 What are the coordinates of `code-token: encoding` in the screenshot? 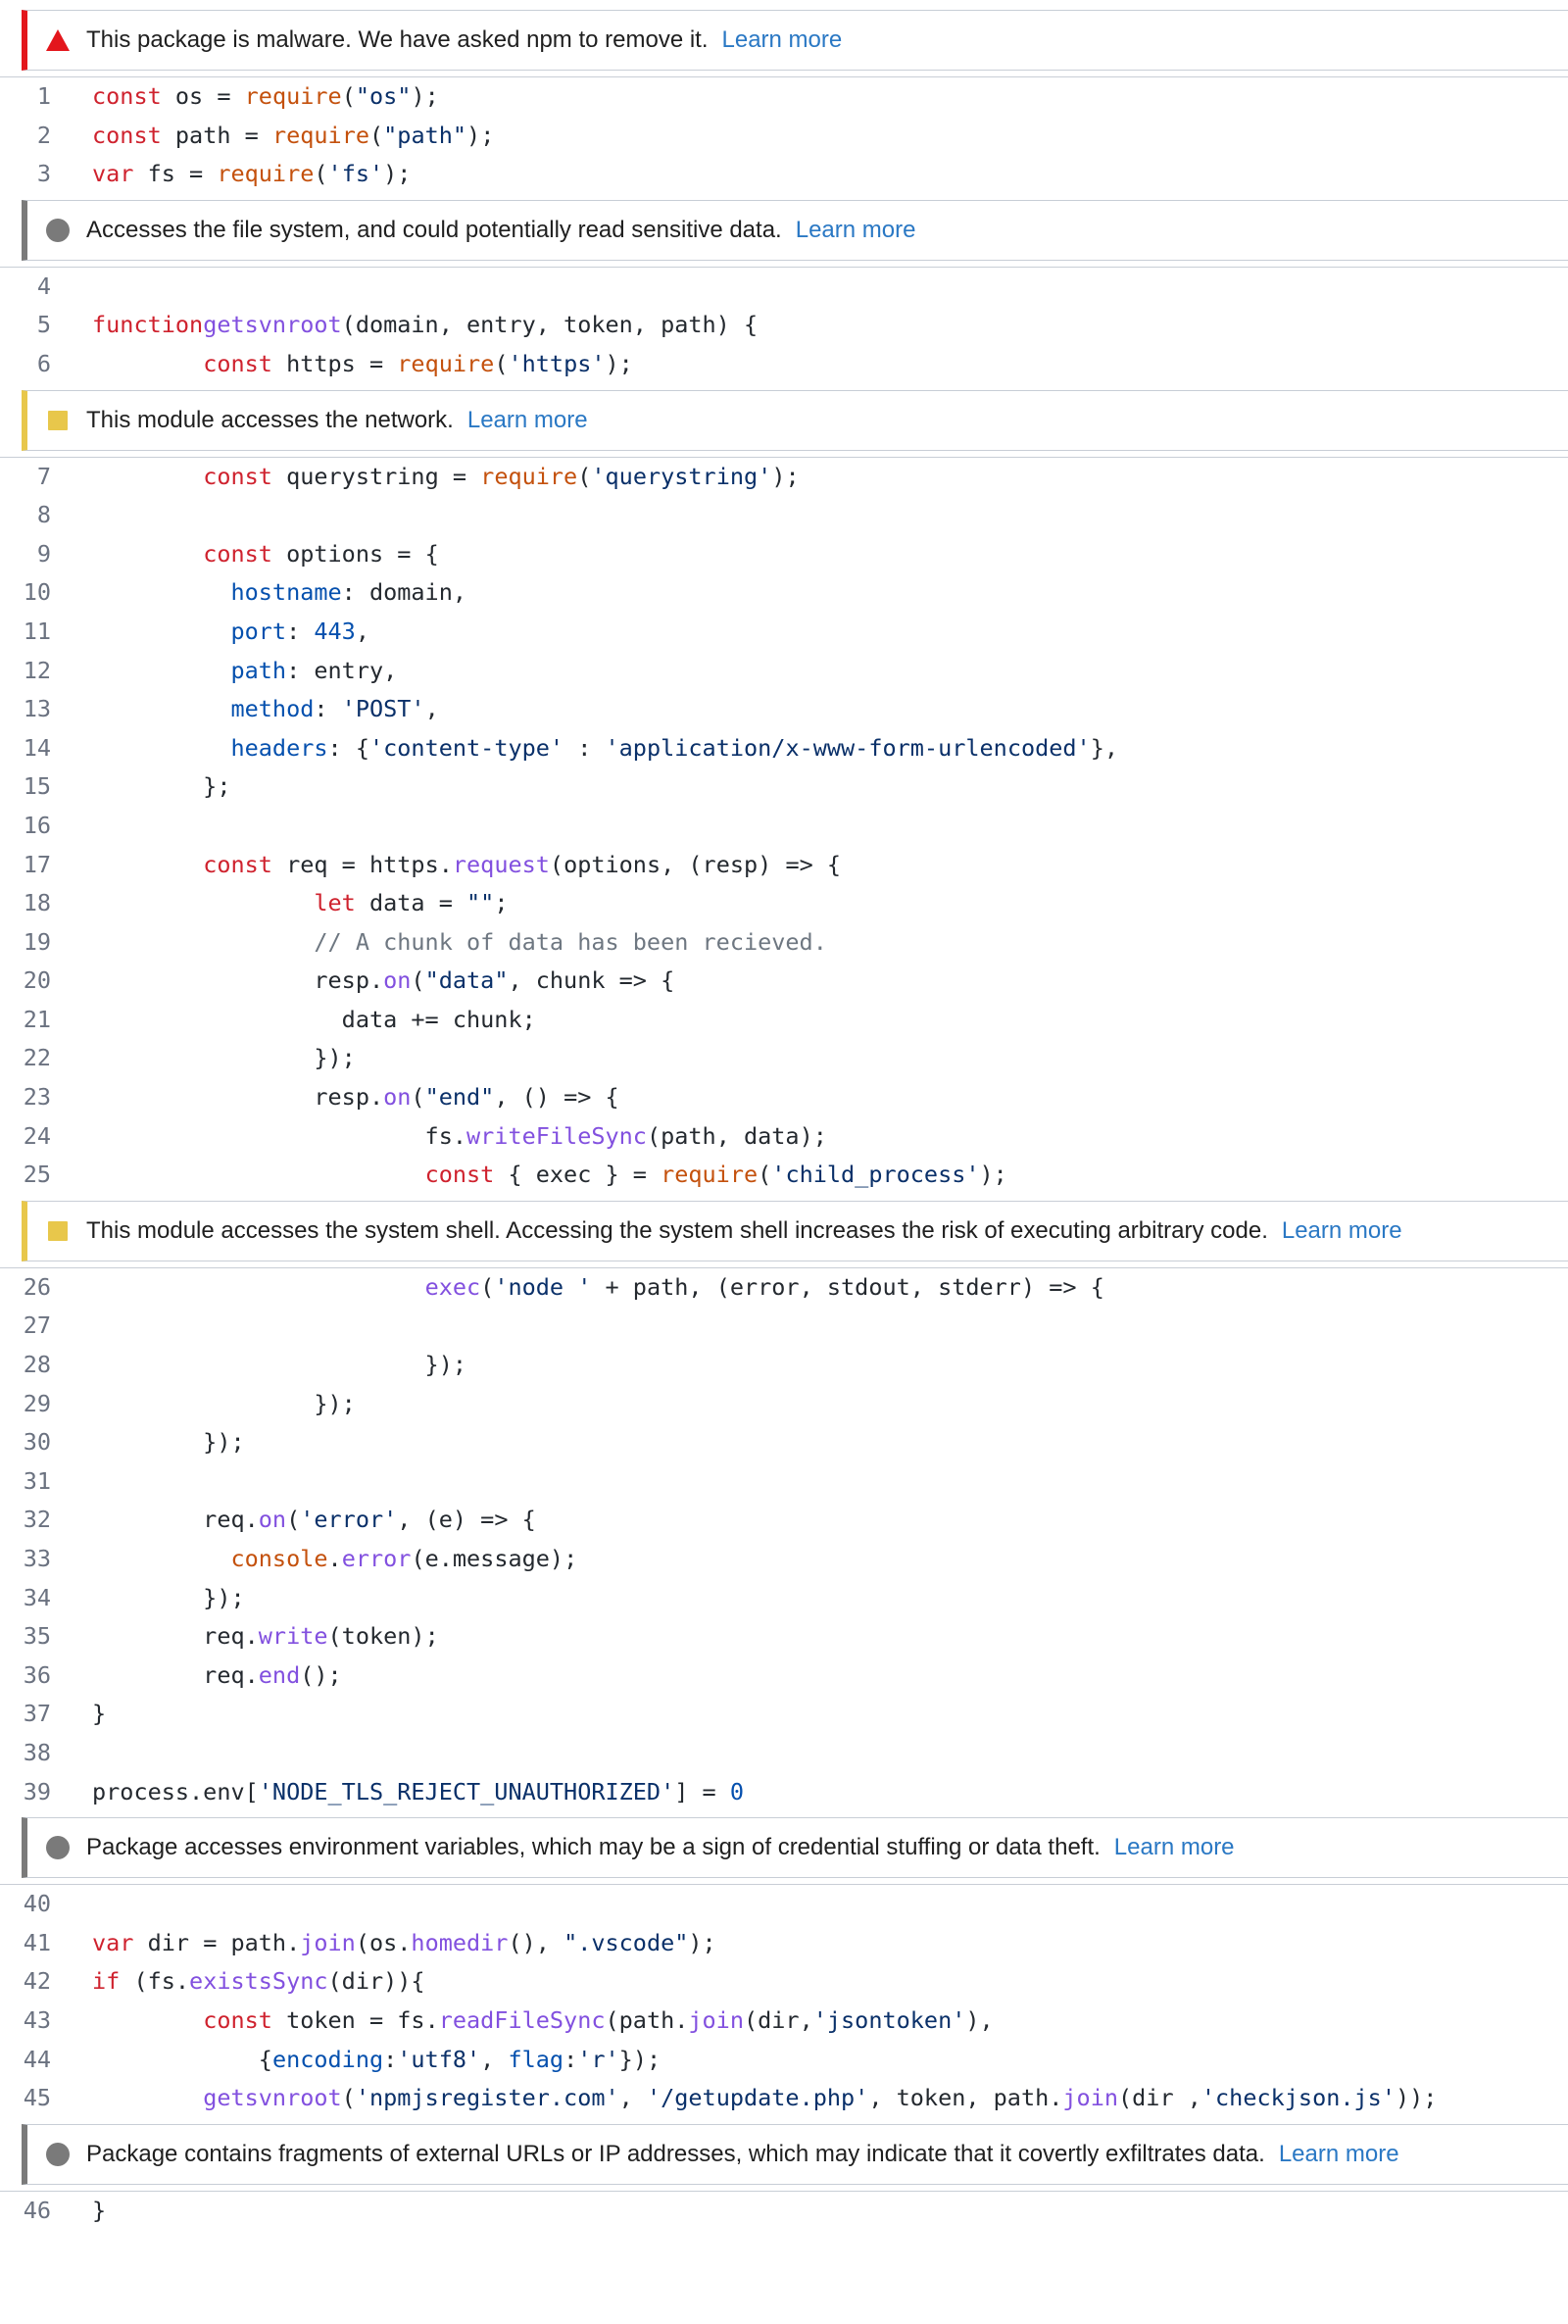 It's located at (327, 2059).